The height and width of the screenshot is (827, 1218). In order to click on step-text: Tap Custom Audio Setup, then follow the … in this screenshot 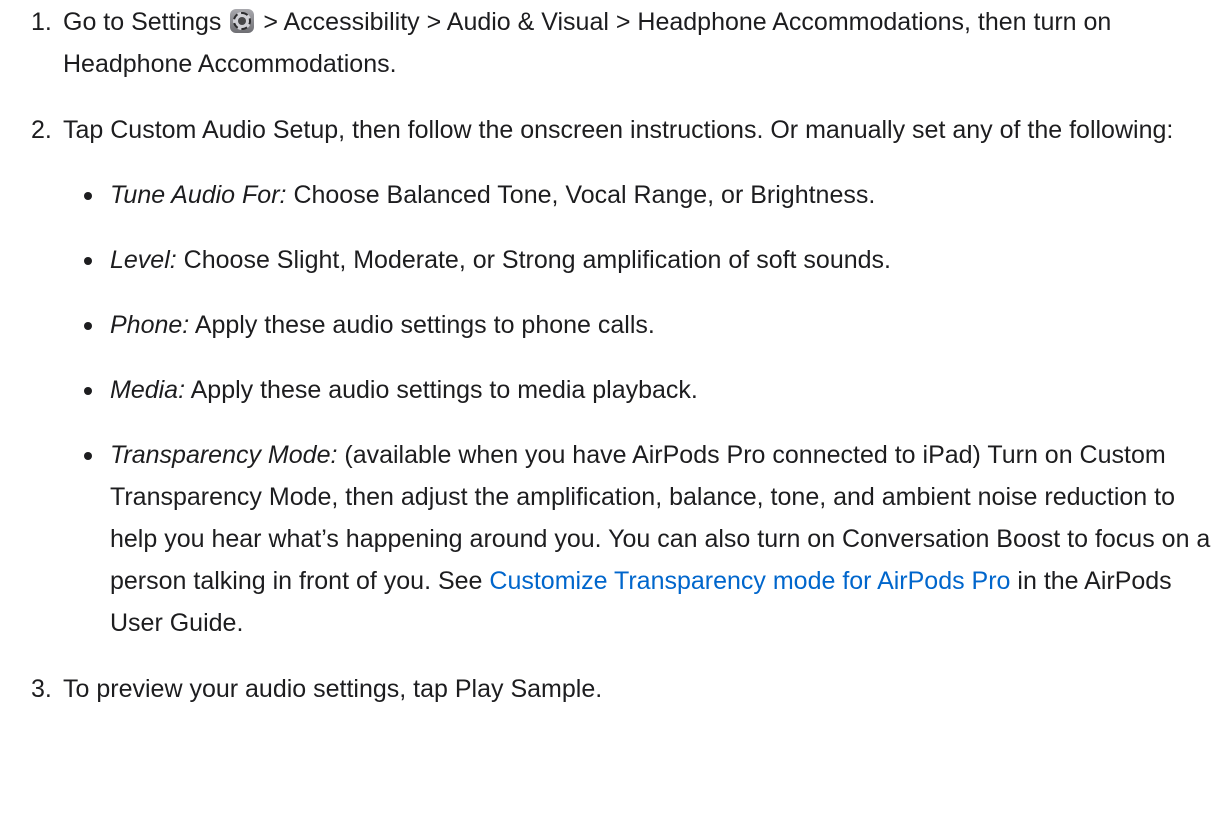, I will do `click(618, 130)`.